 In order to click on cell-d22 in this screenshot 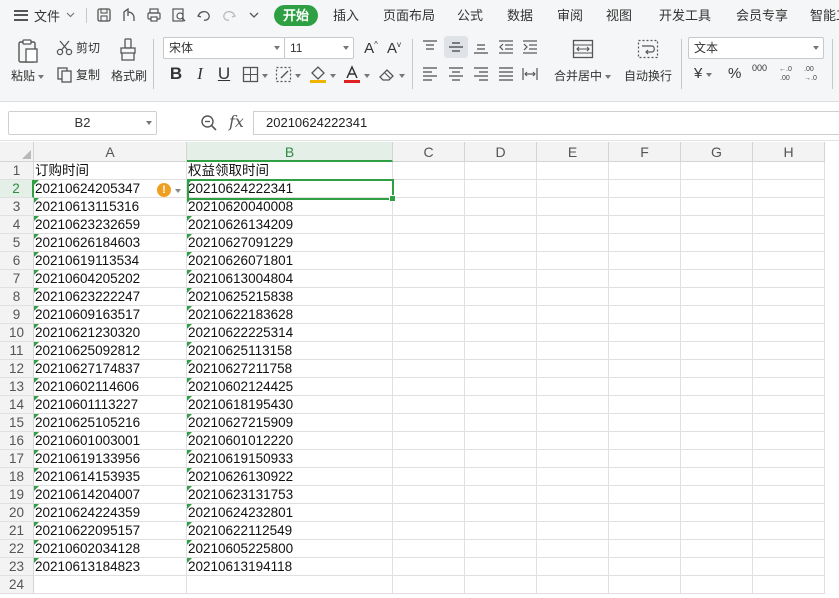, I will do `click(501, 549)`.